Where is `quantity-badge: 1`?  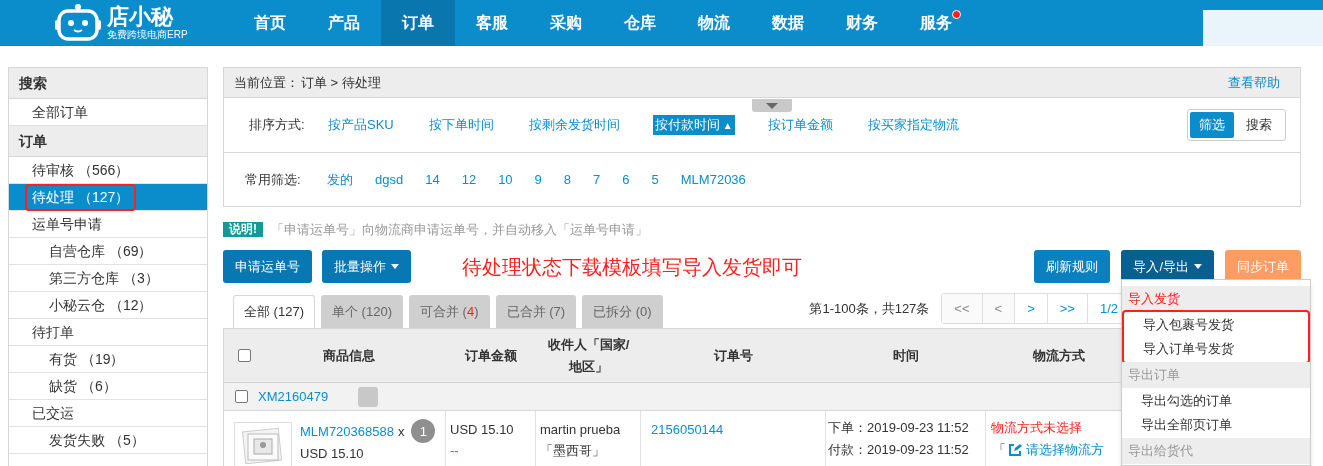
quantity-badge: 1 is located at coordinates (423, 431).